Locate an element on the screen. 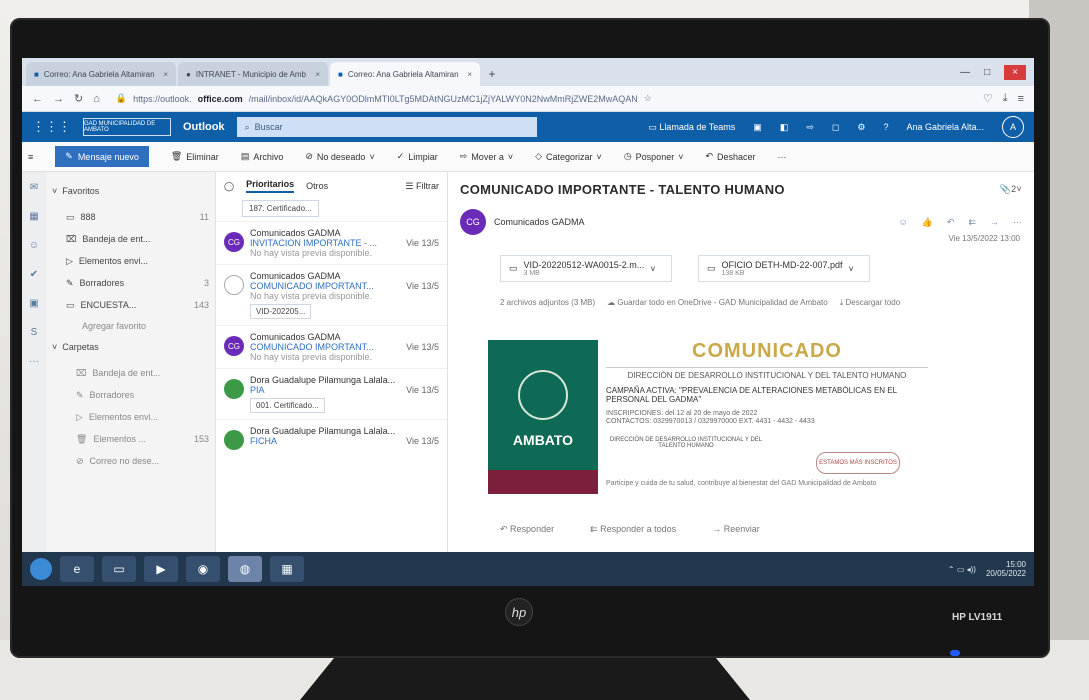  junk-button: ⊘ No deseado ˅ is located at coordinates (339, 156).